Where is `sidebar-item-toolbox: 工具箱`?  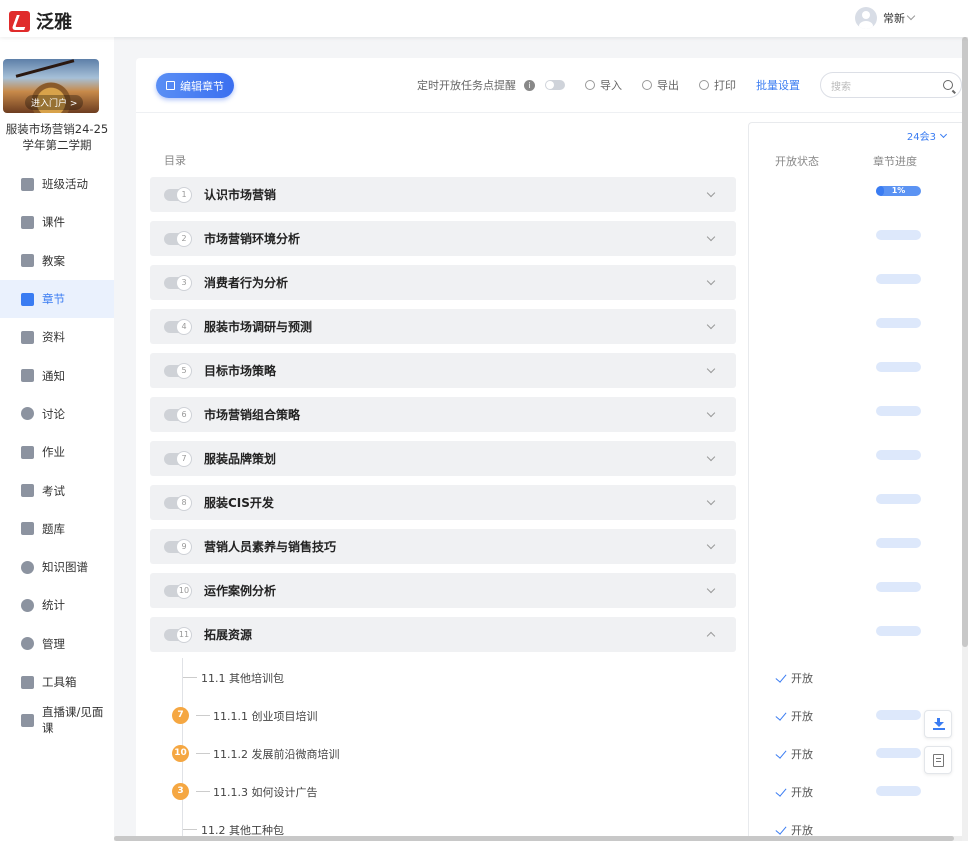 sidebar-item-toolbox: 工具箱 is located at coordinates (57, 682).